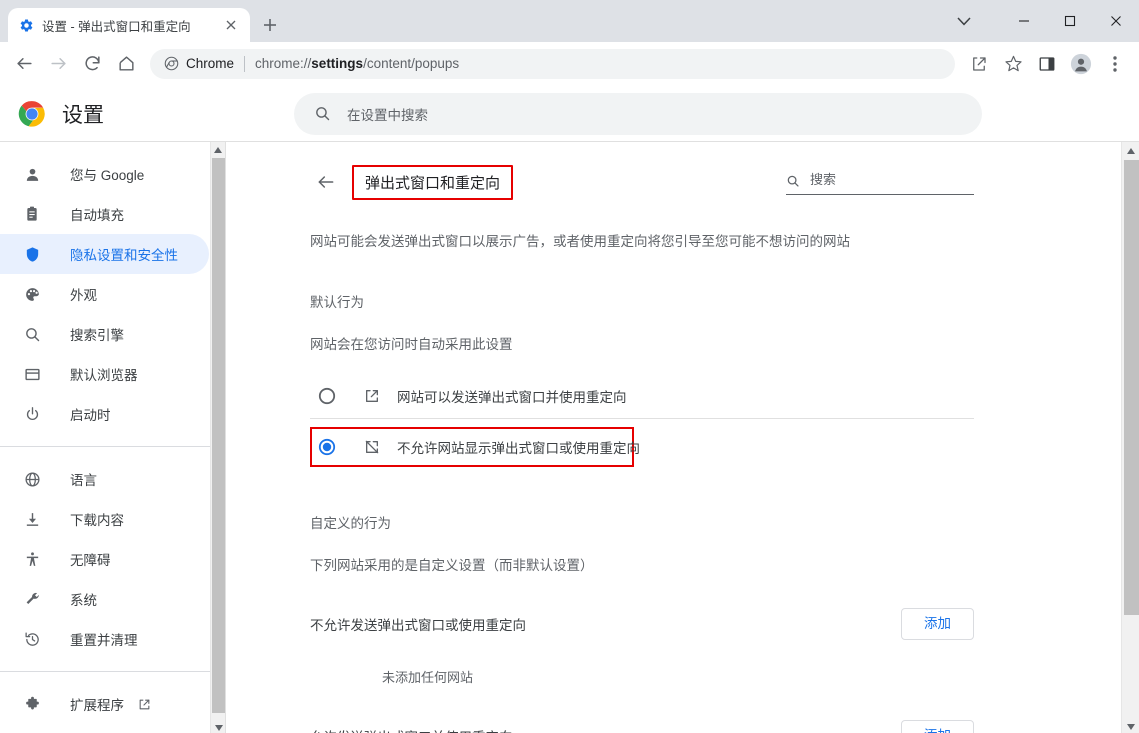  I want to click on radio-option-block-popups: 不允许网站显示弹出式窗口或使用重定向, so click(475, 447).